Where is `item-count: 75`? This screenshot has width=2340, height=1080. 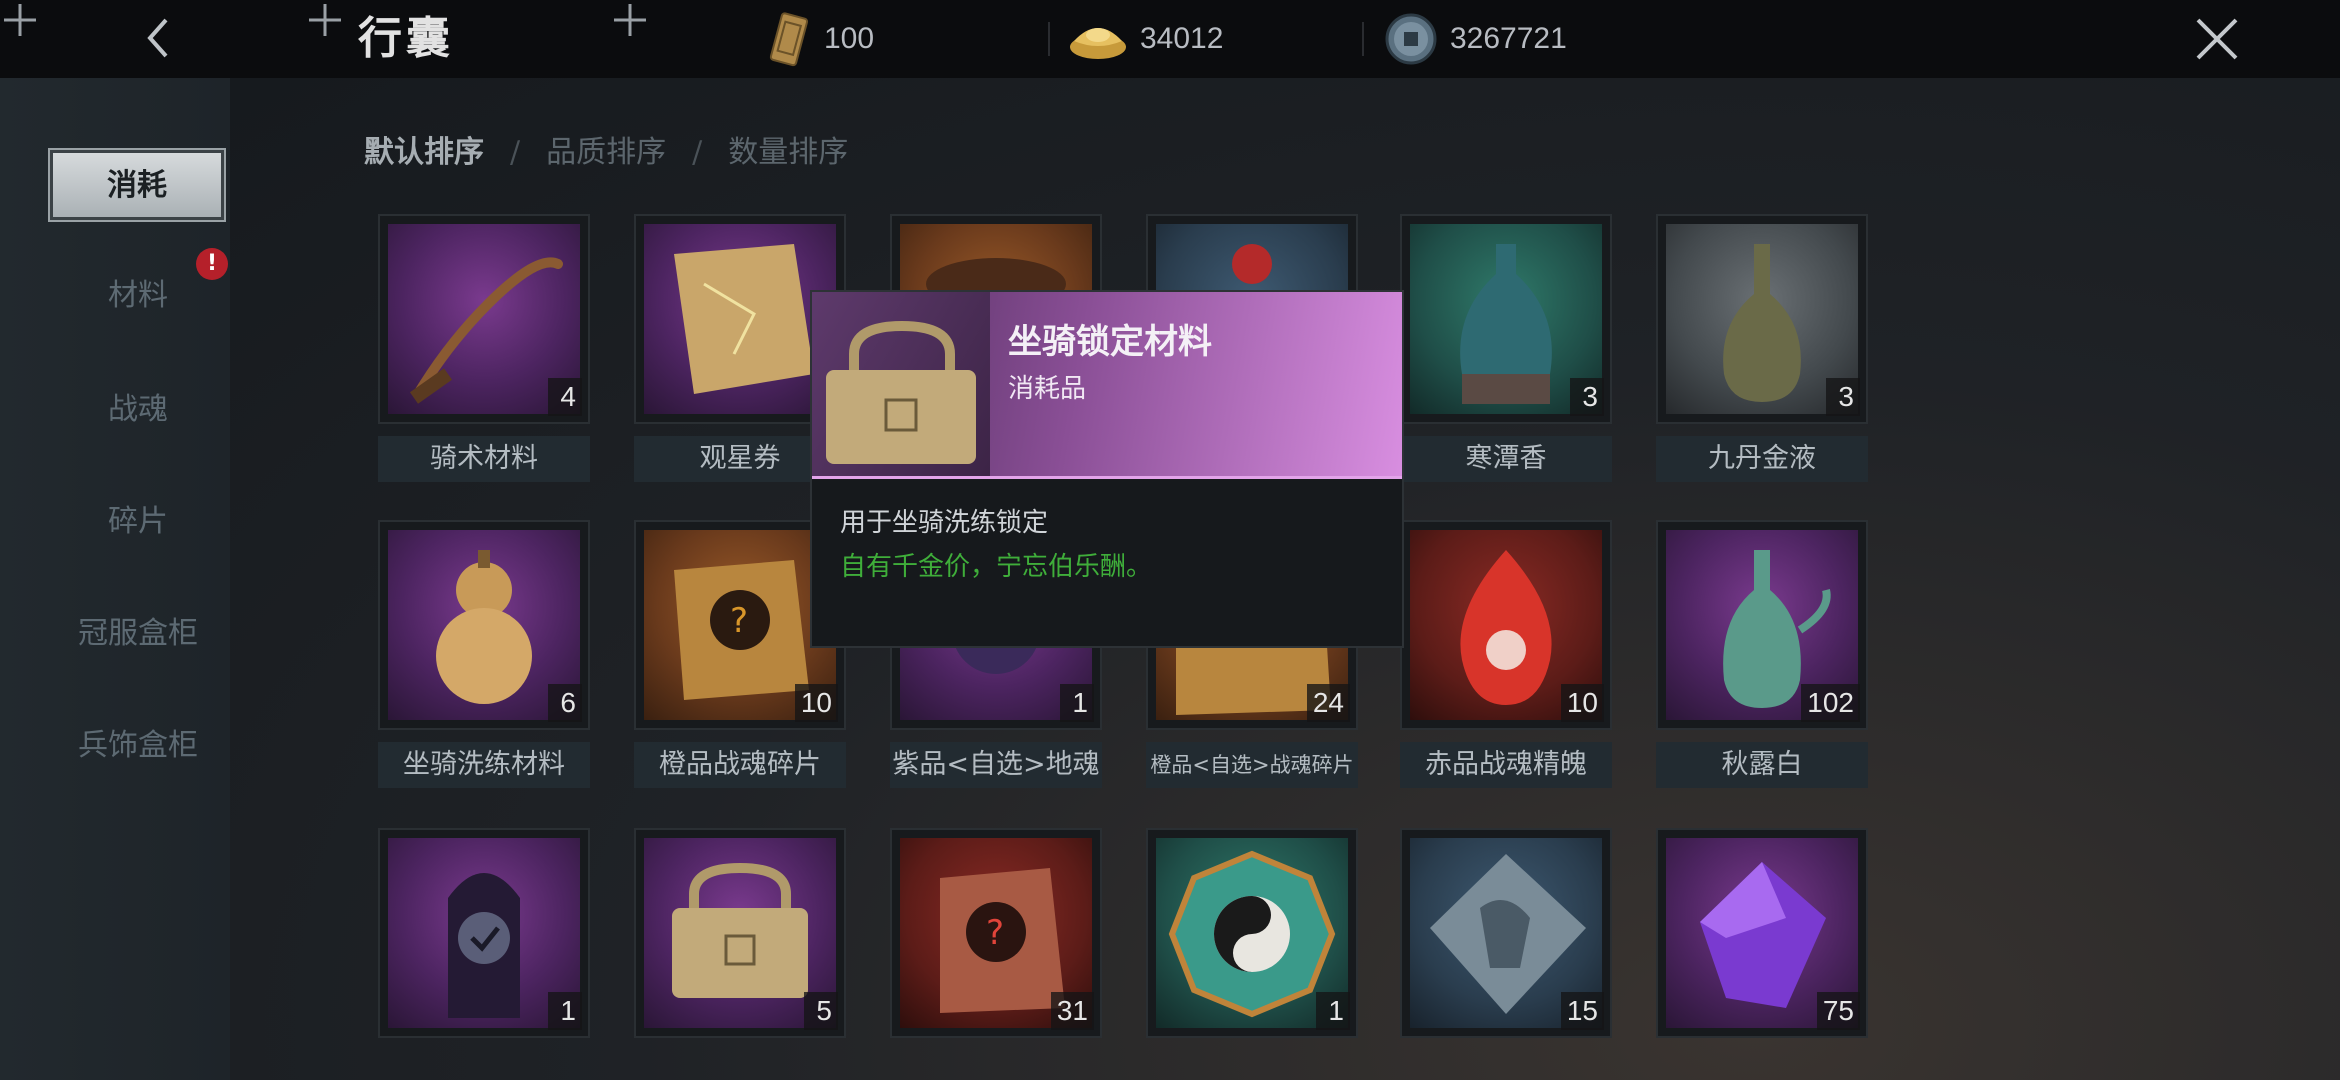 item-count: 75 is located at coordinates (1838, 1011).